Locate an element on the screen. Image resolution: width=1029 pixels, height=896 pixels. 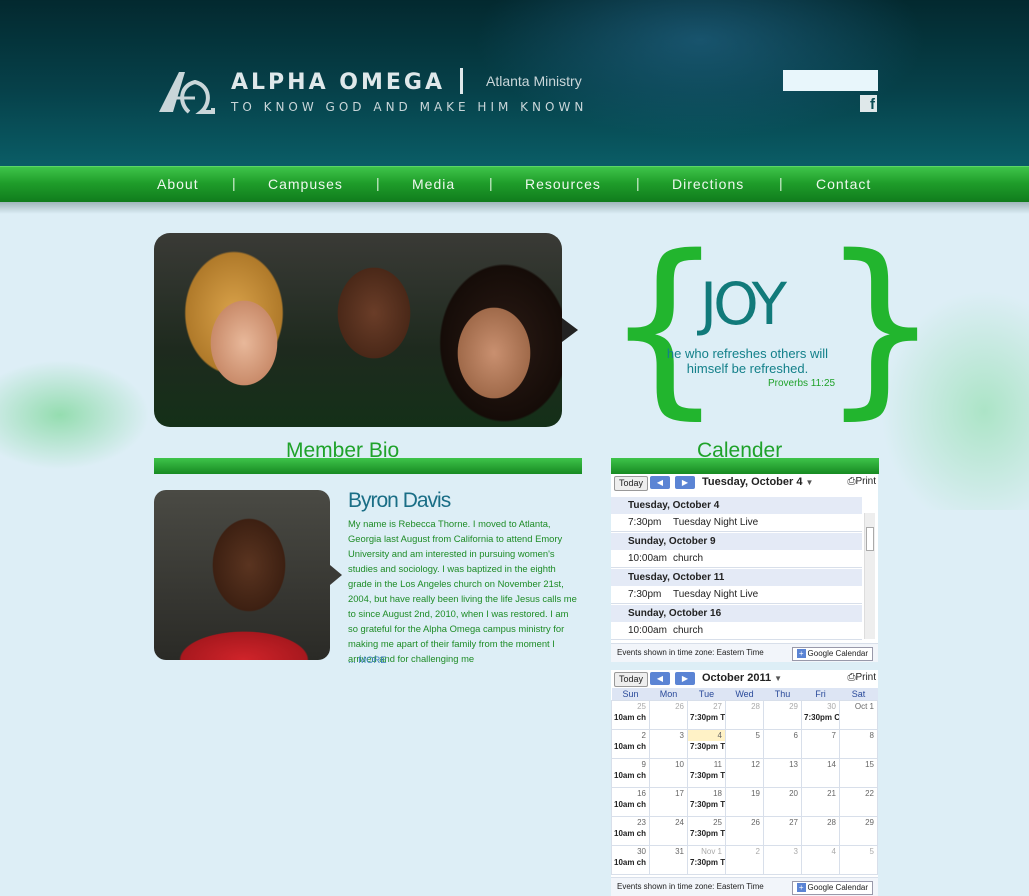
day-number: 8 is located at coordinates (858, 735).